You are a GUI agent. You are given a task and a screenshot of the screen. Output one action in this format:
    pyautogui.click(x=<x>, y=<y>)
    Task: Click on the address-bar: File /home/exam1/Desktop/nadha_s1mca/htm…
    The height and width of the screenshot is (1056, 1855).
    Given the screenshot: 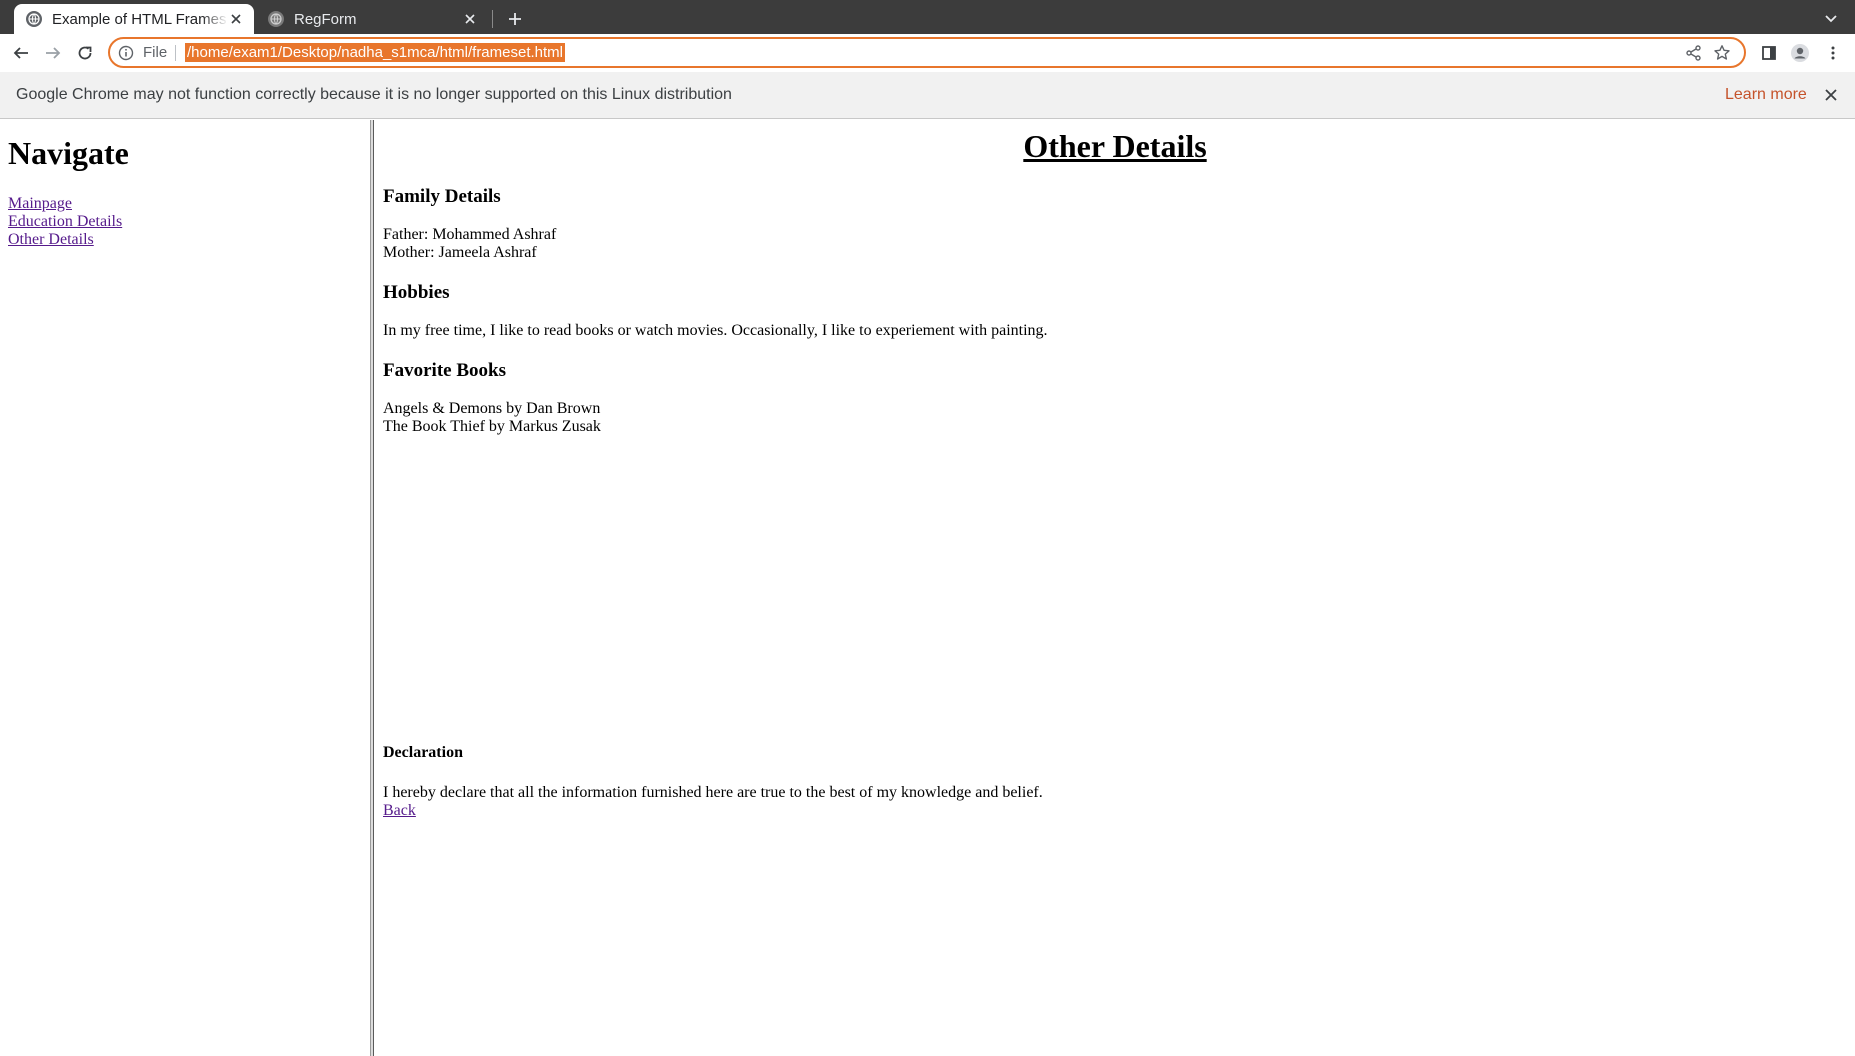 What is the action you would take?
    pyautogui.click(x=927, y=52)
    